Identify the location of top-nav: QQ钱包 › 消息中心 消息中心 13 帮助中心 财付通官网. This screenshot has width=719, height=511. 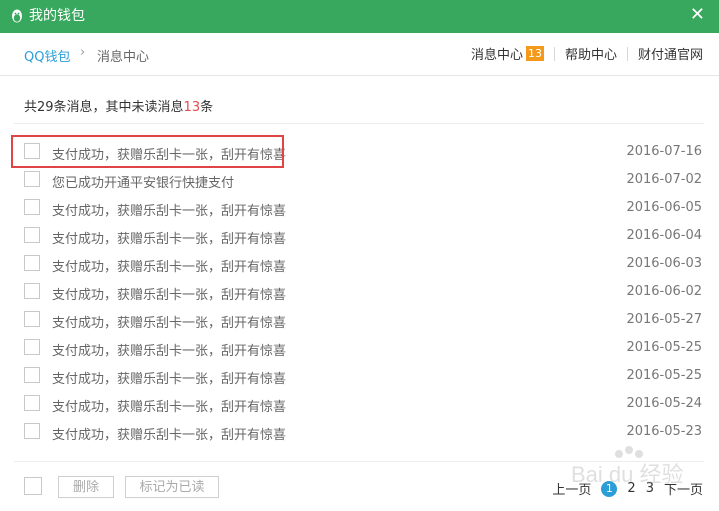
(359, 54).